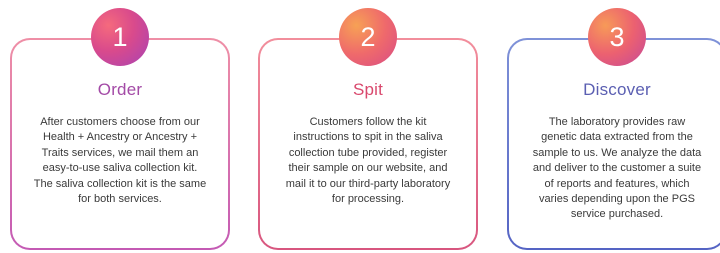  Describe the element at coordinates (120, 89) in the screenshot. I see `step-1-title: Order` at that location.